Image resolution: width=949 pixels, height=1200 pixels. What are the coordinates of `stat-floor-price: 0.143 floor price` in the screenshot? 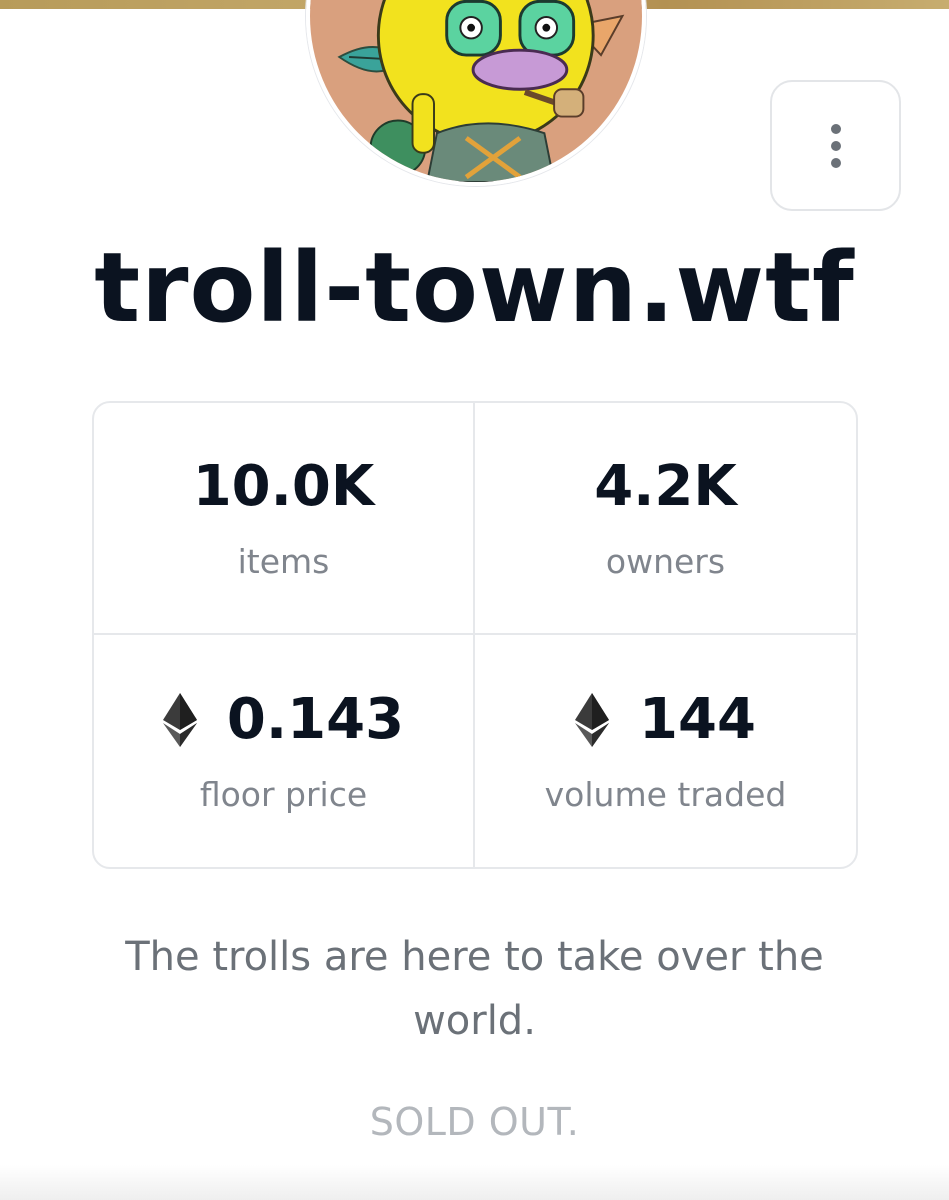 It's located at (284, 751).